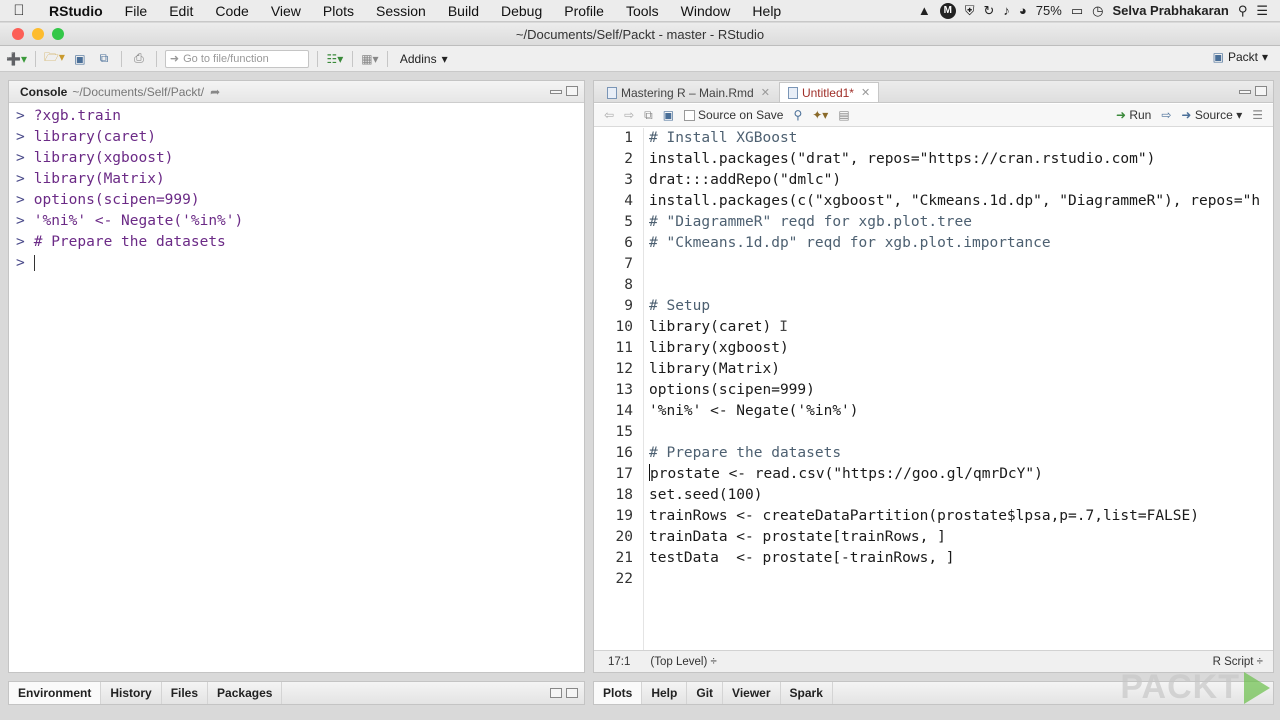 This screenshot has height=720, width=1280. What do you see at coordinates (820, 115) in the screenshot?
I see `code-tools-wand-icon: ✦▾` at bounding box center [820, 115].